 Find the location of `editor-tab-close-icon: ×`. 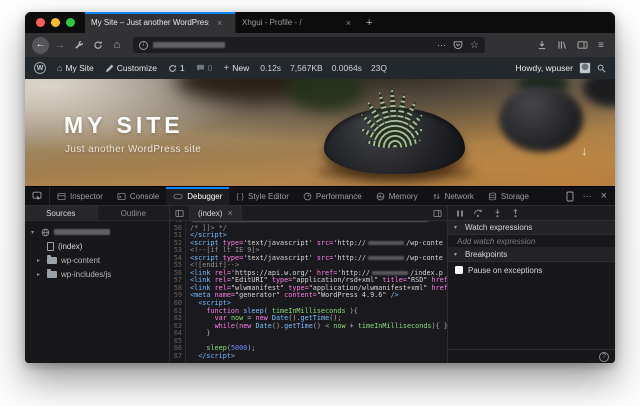

editor-tab-close-icon: × is located at coordinates (229, 213).